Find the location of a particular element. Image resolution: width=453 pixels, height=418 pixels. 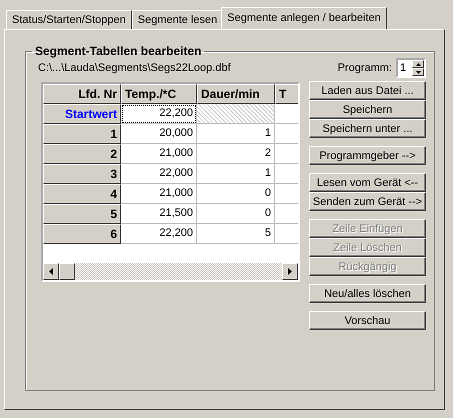

row-header: 2 is located at coordinates (82, 154).